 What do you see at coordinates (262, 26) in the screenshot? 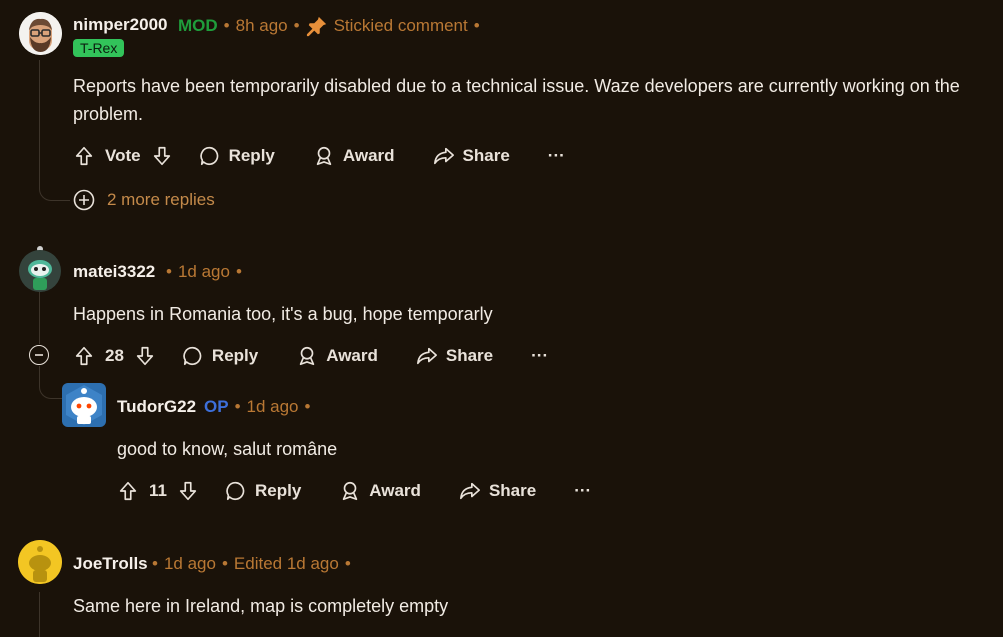
I see `comment-time: 8h ago` at bounding box center [262, 26].